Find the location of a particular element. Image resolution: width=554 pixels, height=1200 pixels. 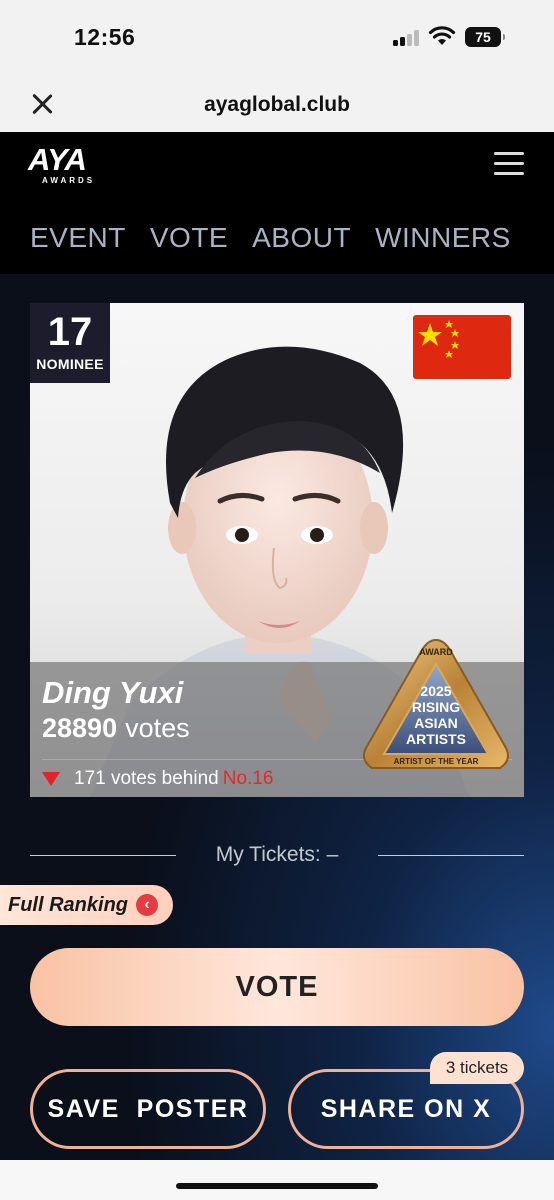

home-indicator is located at coordinates (277, 1186).